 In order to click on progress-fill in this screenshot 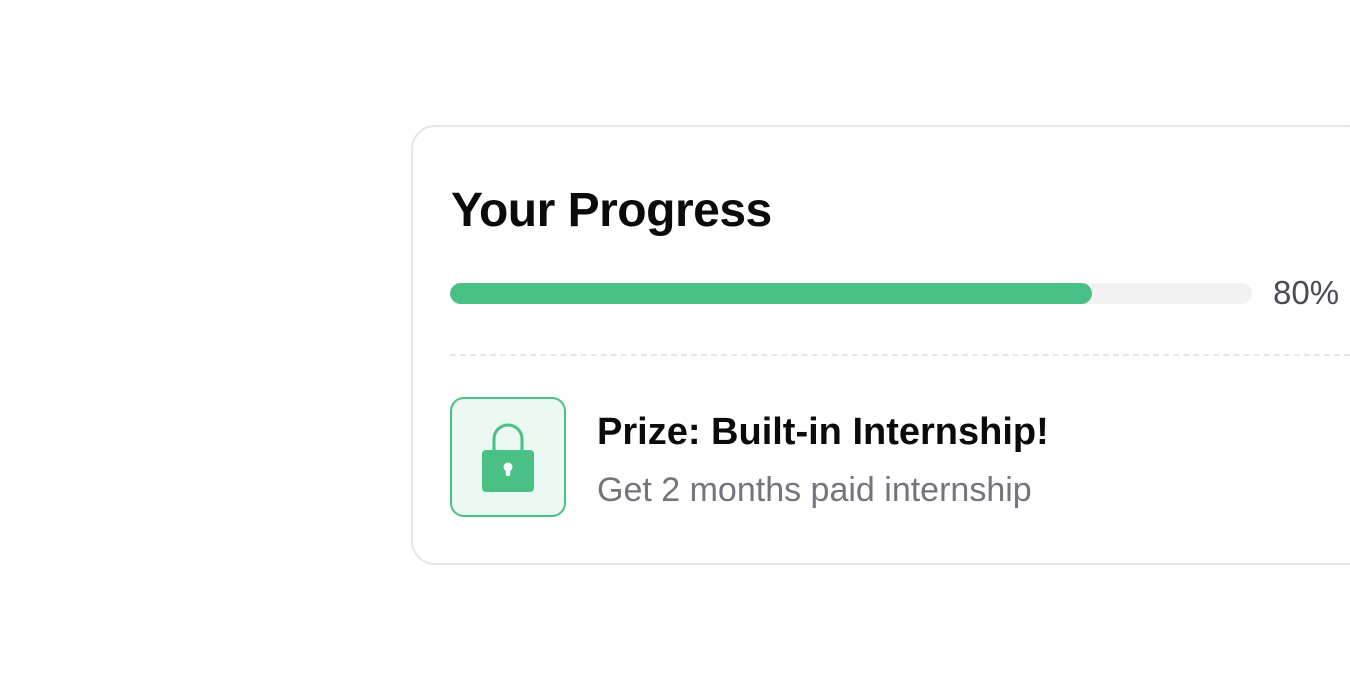, I will do `click(771, 293)`.